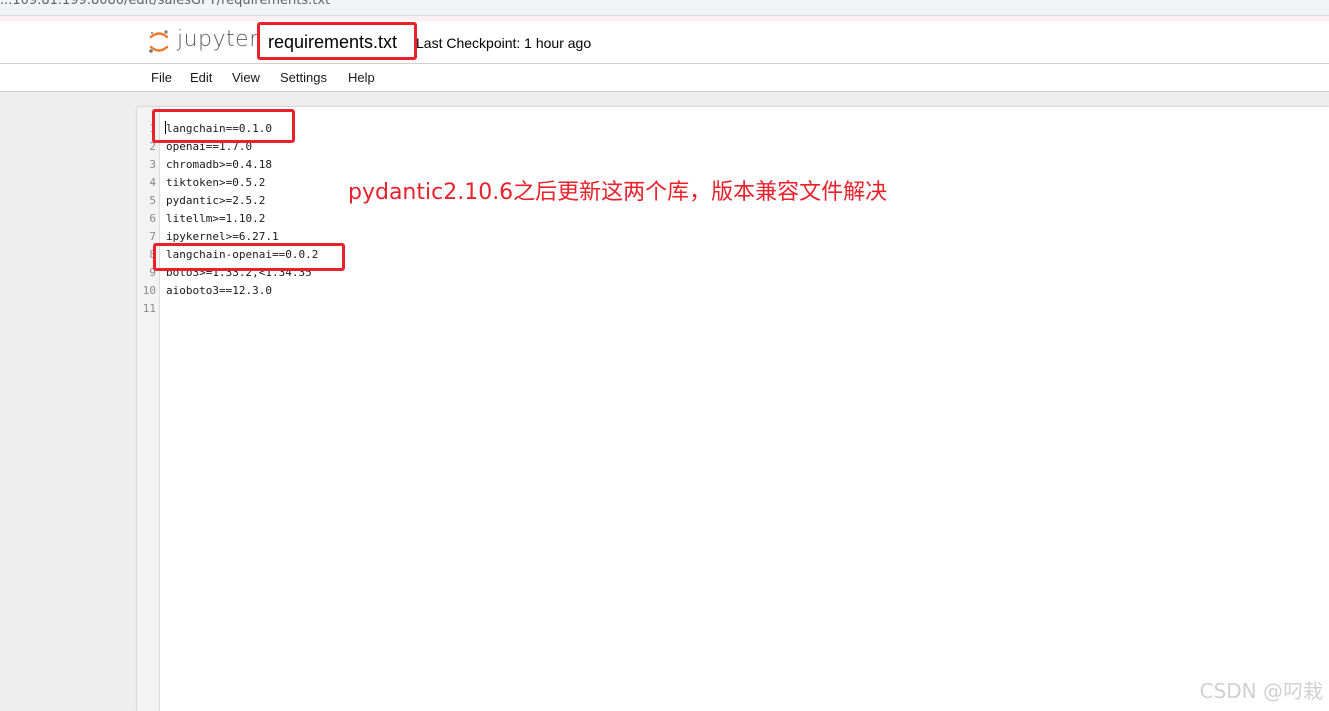 This screenshot has height=711, width=1329. Describe the element at coordinates (161, 77) in the screenshot. I see `menu-file: File` at that location.